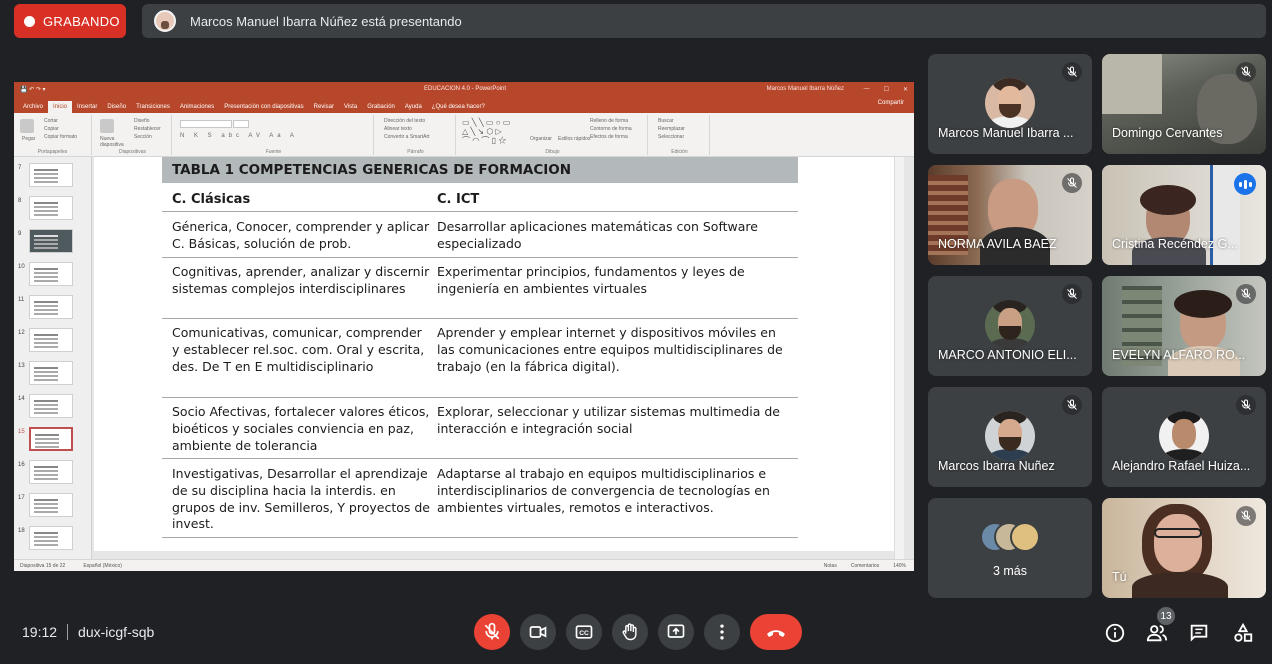 The width and height of the screenshot is (1272, 664). Describe the element at coordinates (1010, 215) in the screenshot. I see `participant-tile: NORMA AVILA BAEZ` at that location.